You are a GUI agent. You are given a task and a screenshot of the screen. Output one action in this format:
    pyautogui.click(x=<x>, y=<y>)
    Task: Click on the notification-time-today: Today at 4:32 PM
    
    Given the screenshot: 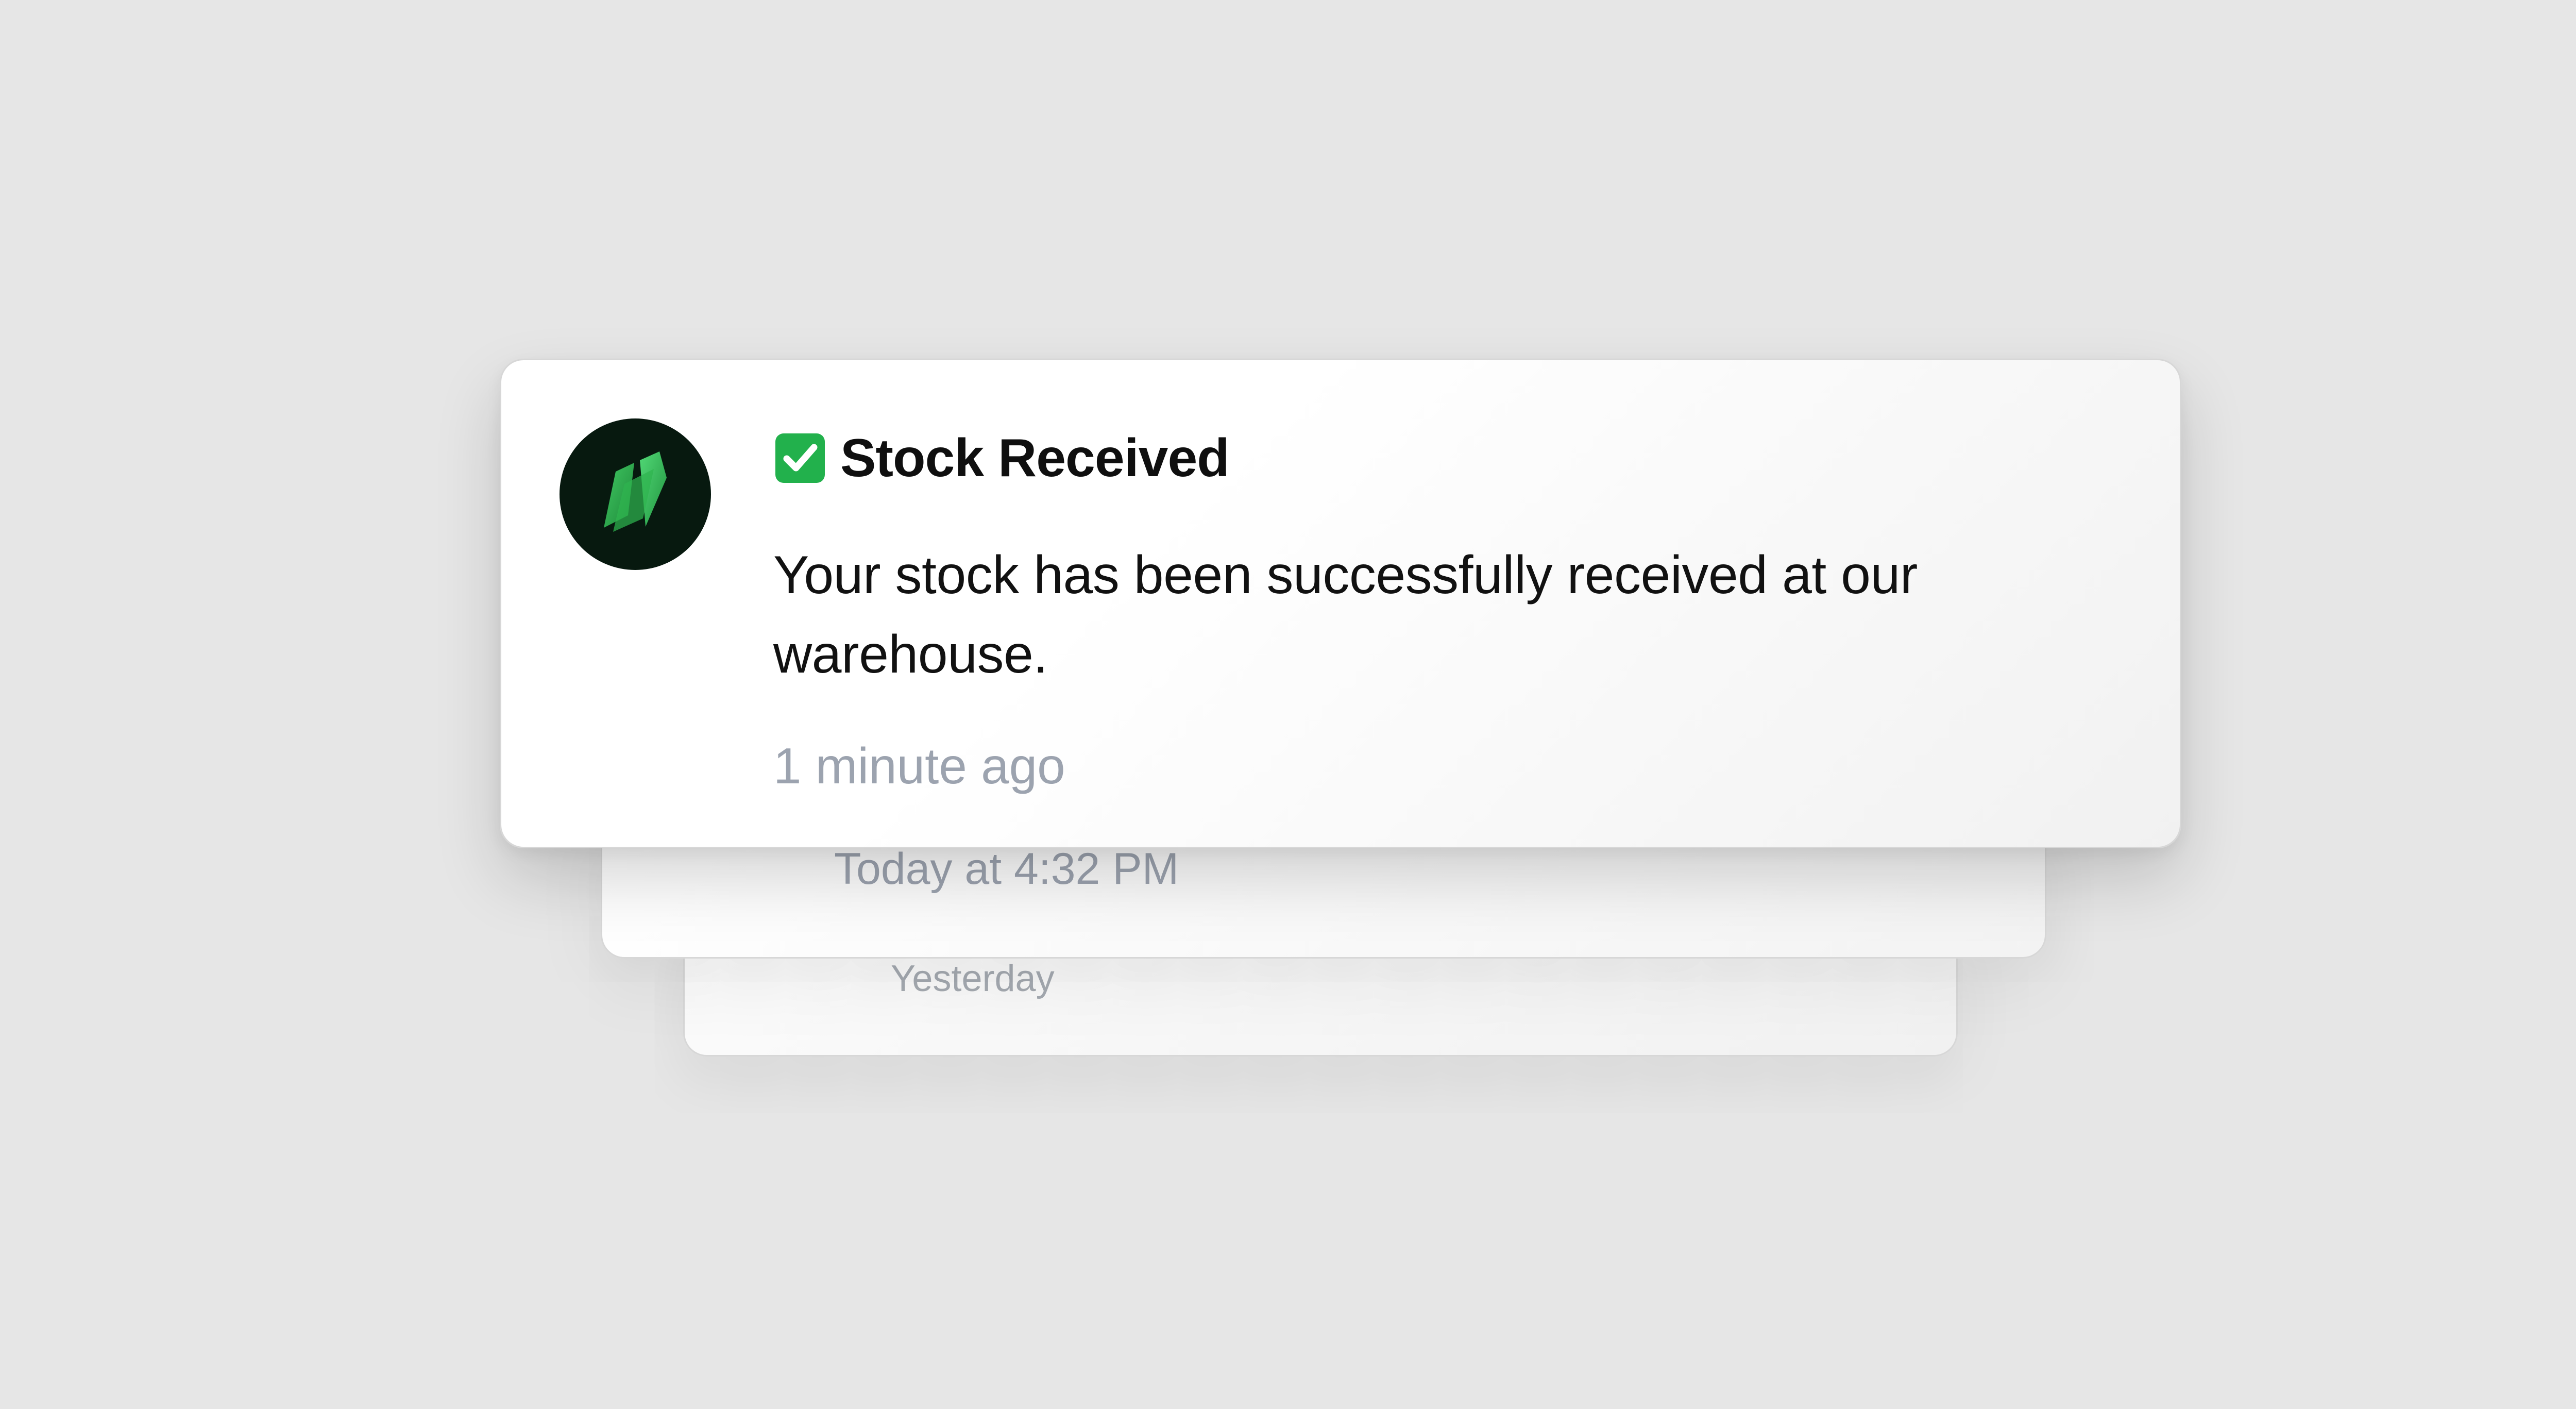 What is the action you would take?
    pyautogui.click(x=1006, y=869)
    